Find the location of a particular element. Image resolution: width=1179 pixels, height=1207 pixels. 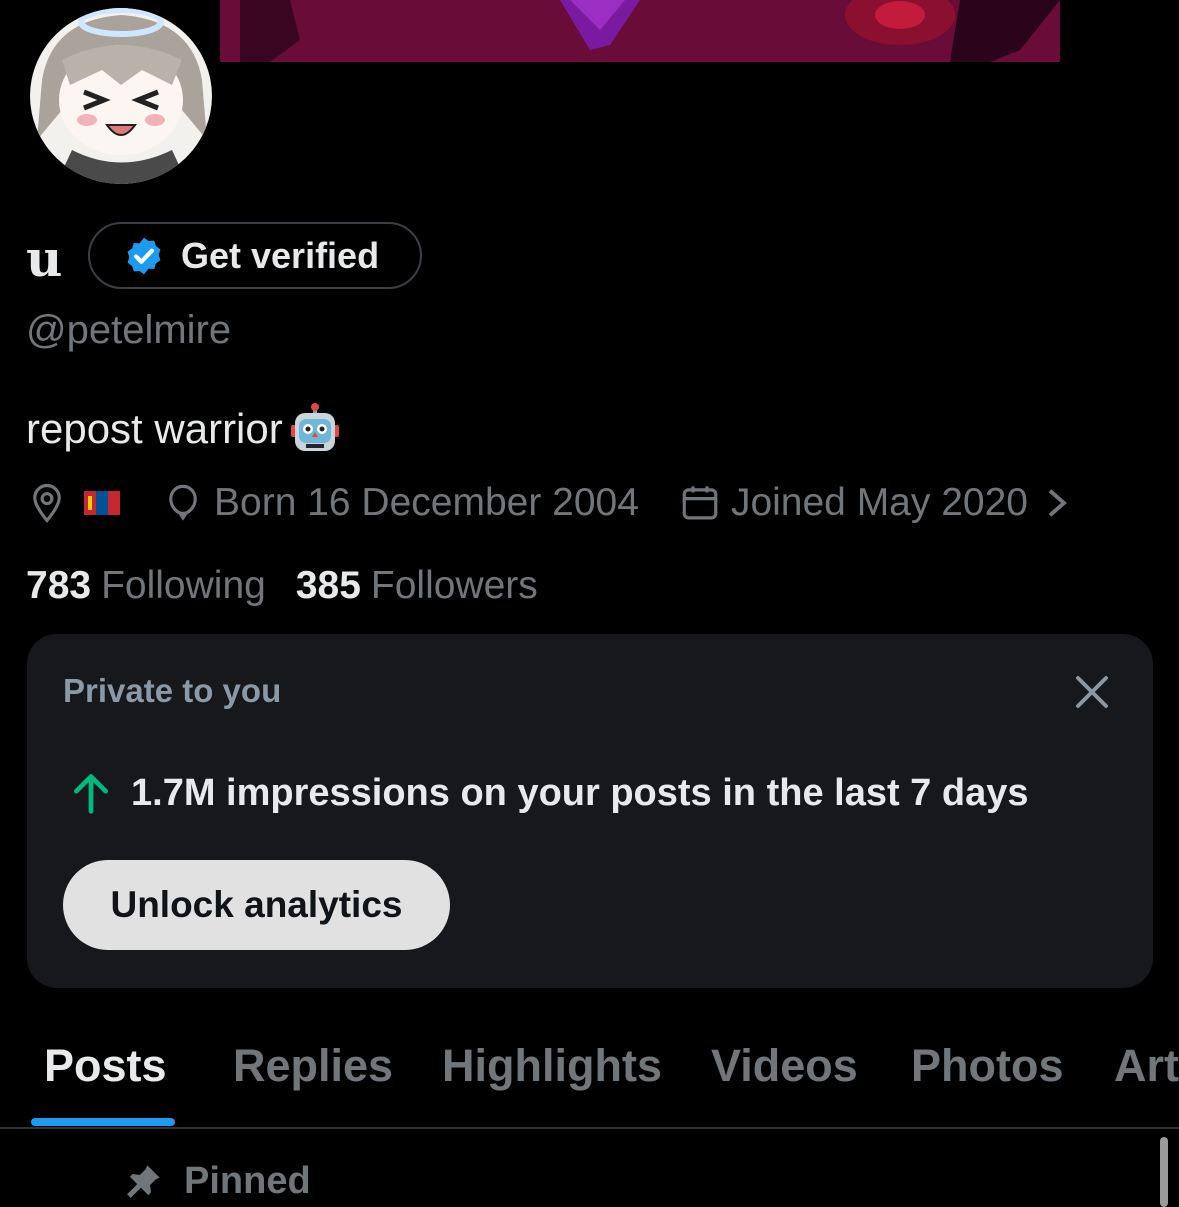

following-label: Following is located at coordinates (183, 585).